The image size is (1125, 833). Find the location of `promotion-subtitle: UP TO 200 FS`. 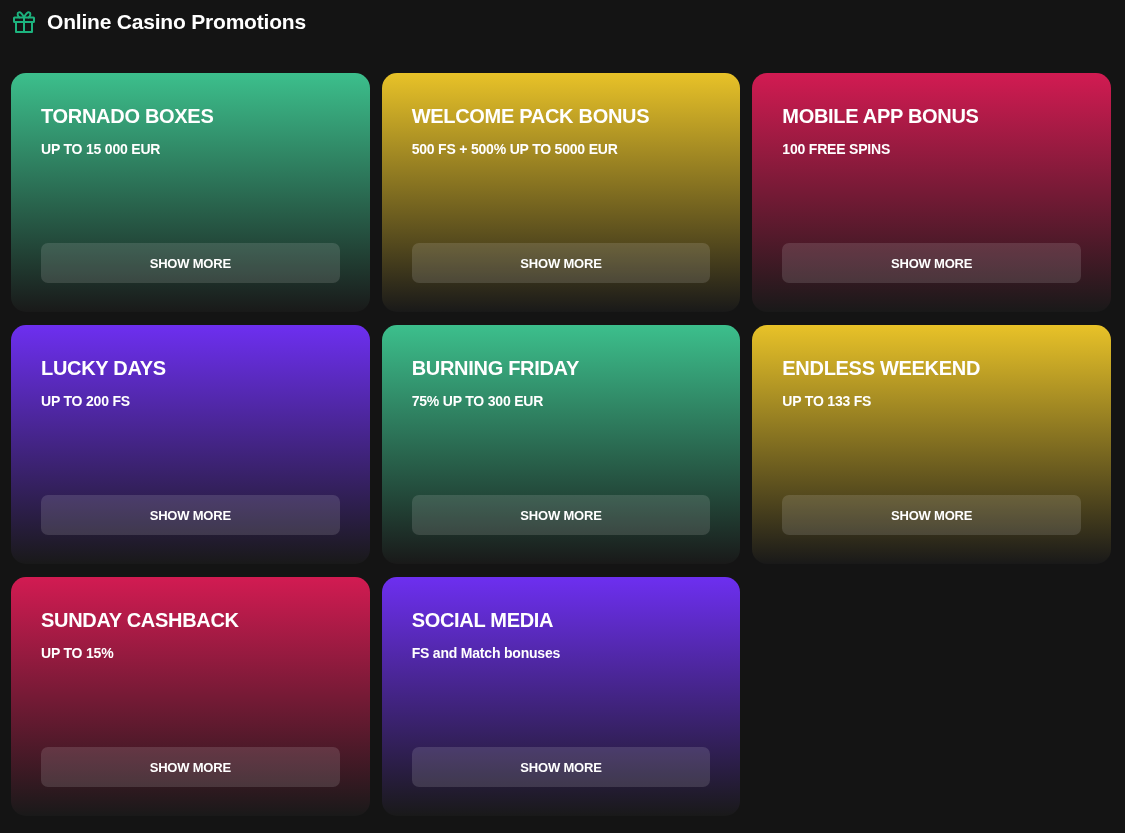

promotion-subtitle: UP TO 200 FS is located at coordinates (85, 401).